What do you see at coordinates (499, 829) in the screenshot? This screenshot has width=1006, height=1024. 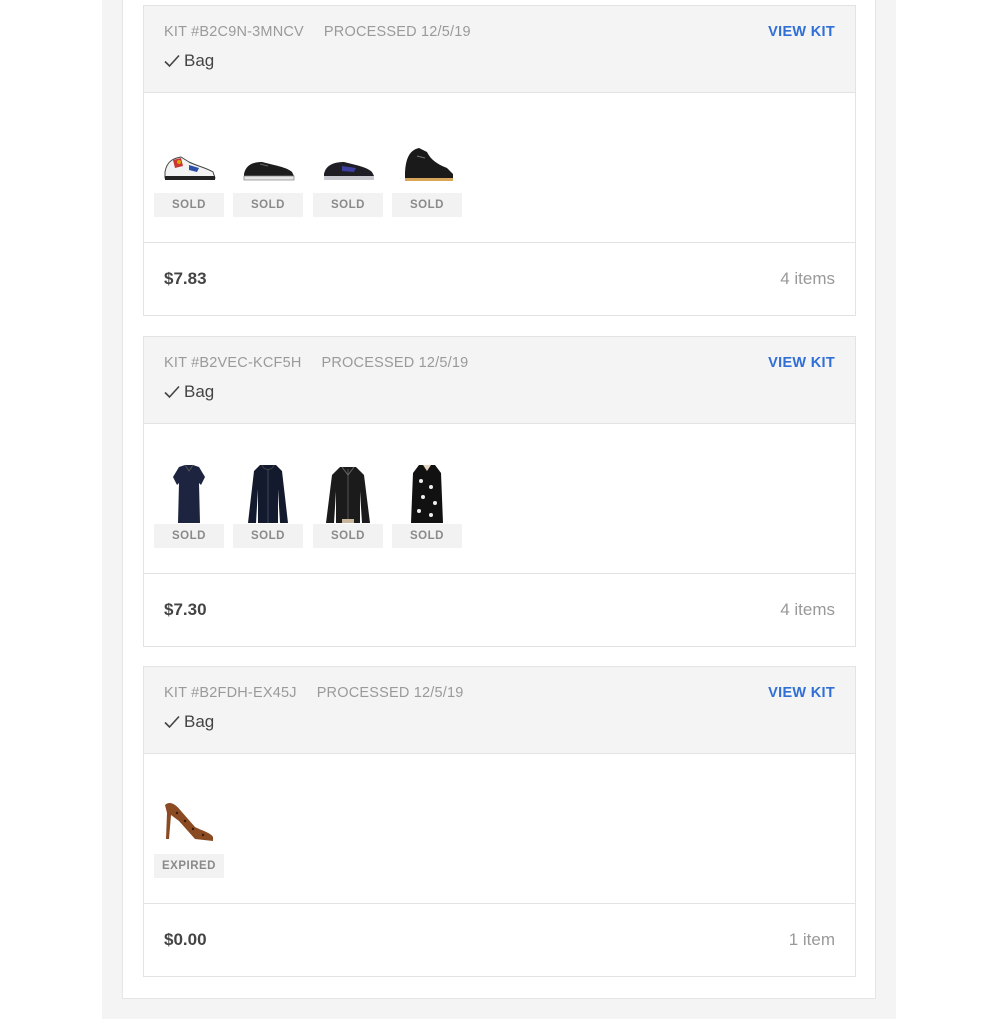 I see `kit-items: EXPIRED` at bounding box center [499, 829].